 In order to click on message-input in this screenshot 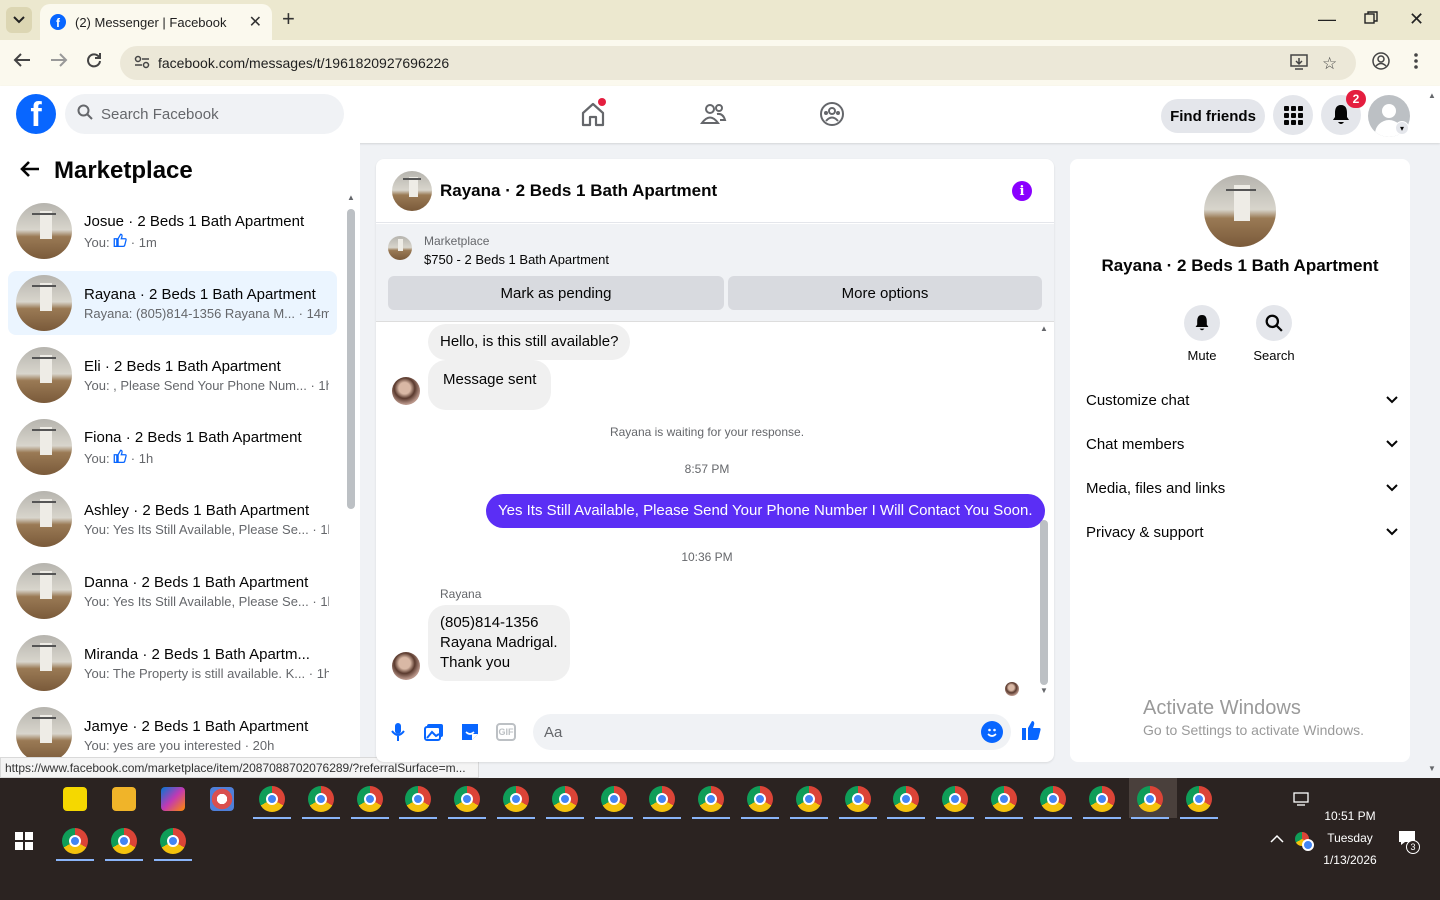, I will do `click(772, 732)`.